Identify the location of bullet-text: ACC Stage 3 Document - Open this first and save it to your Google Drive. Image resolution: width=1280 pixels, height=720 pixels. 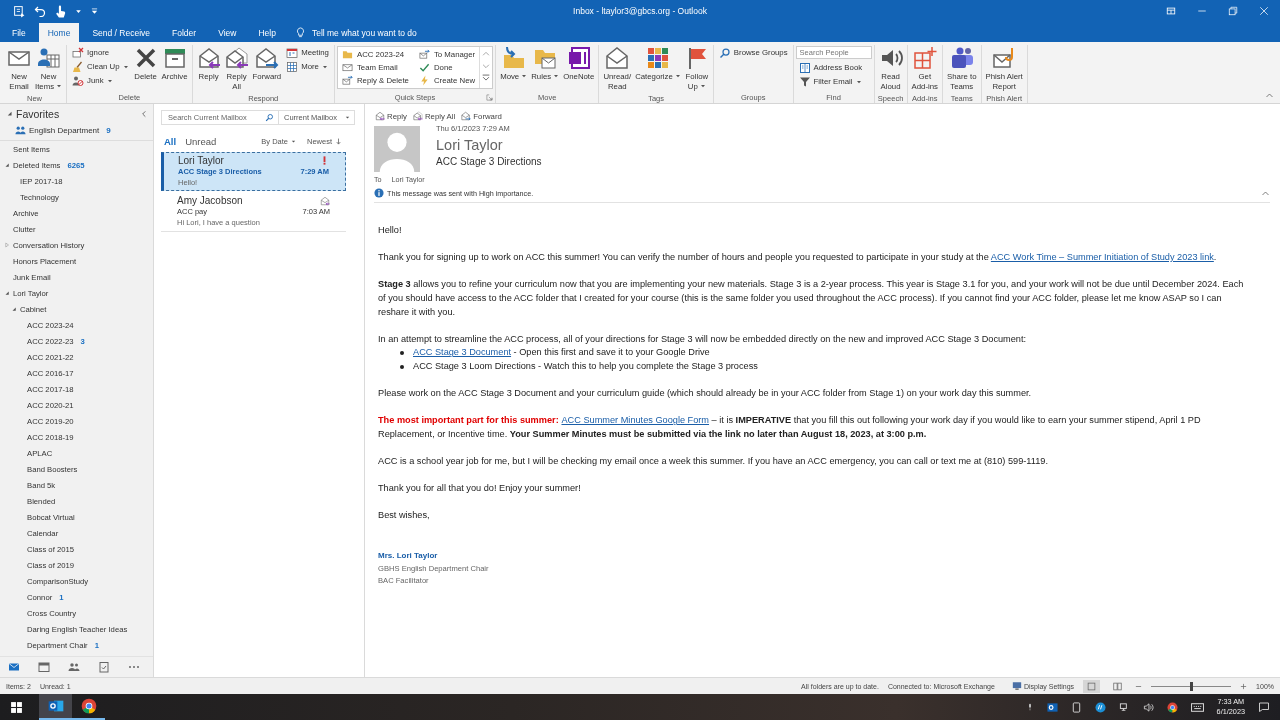
(561, 353).